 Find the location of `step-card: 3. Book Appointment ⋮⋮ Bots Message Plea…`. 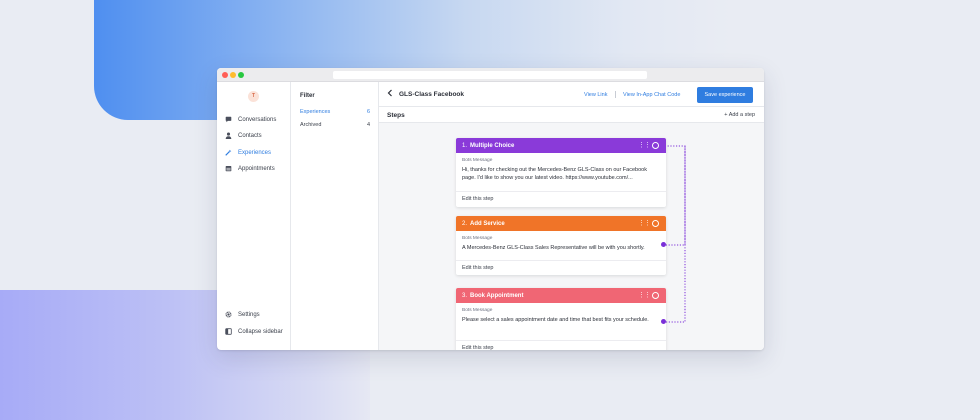

step-card: 3. Book Appointment ⋮⋮ Bots Message Plea… is located at coordinates (561, 319).